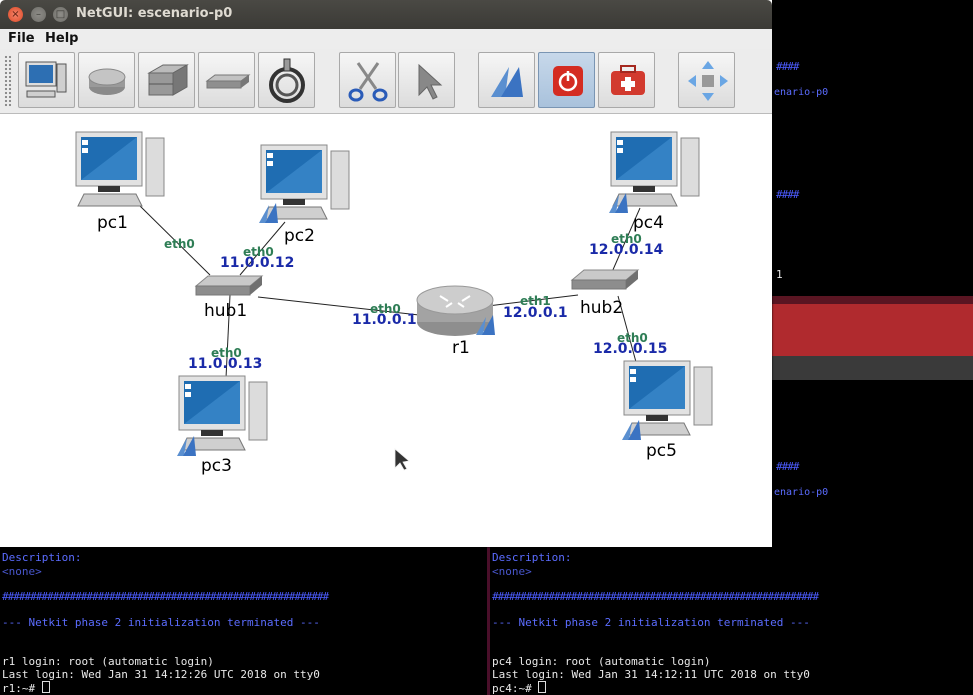 The width and height of the screenshot is (973, 695). Describe the element at coordinates (402, 459) in the screenshot. I see `mouse-cursor-icon` at that location.